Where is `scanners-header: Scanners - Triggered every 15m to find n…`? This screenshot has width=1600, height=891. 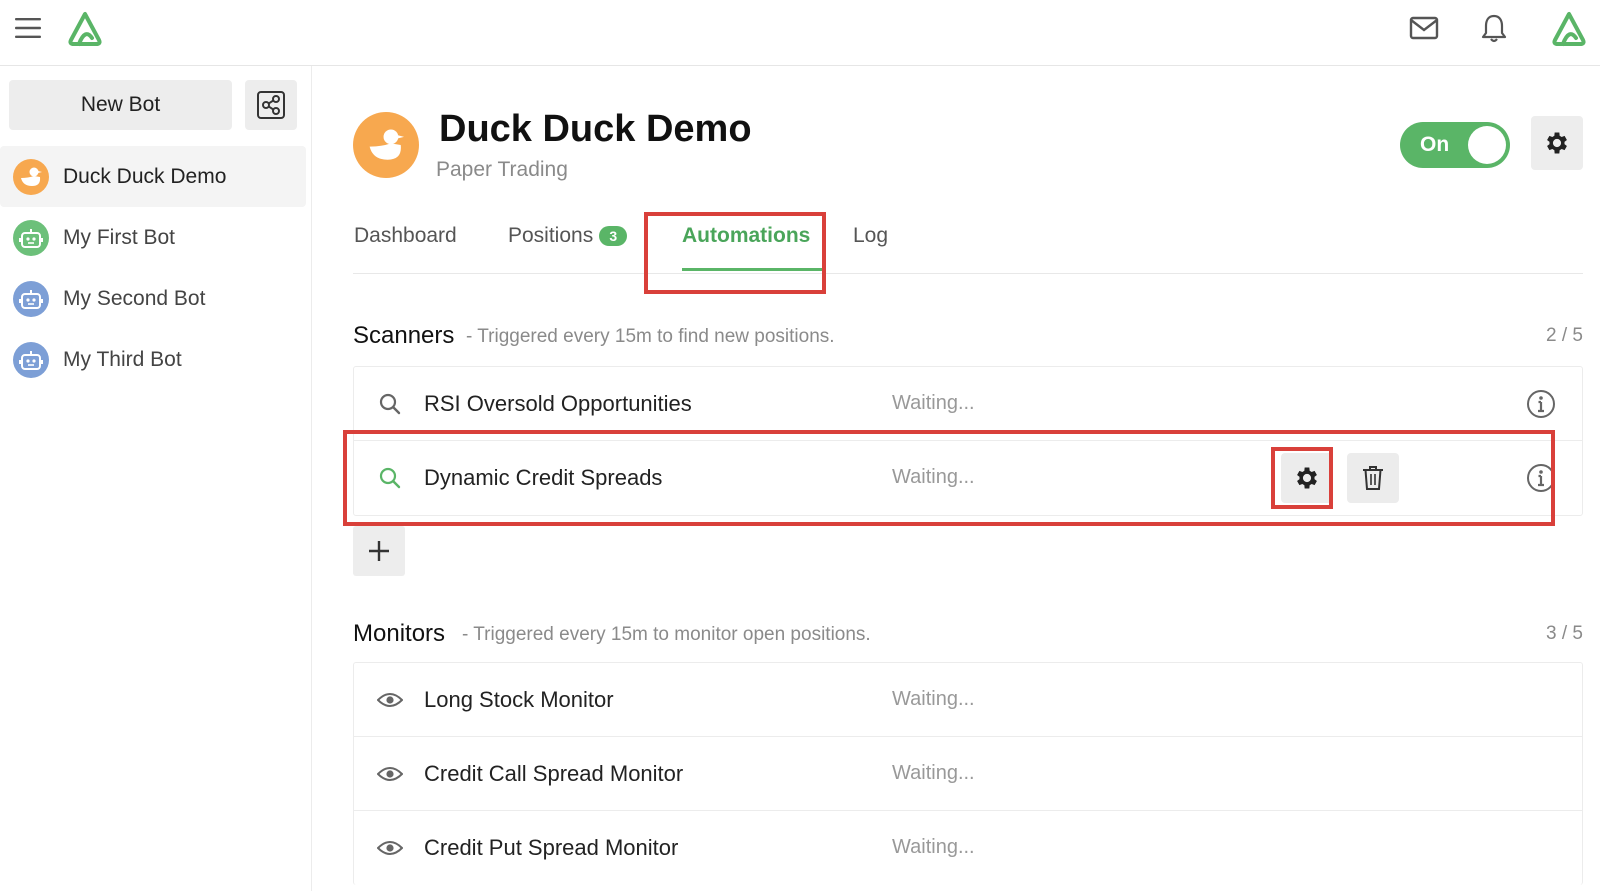
scanners-header: Scanners - Triggered every 15m to find n… is located at coordinates (968, 338).